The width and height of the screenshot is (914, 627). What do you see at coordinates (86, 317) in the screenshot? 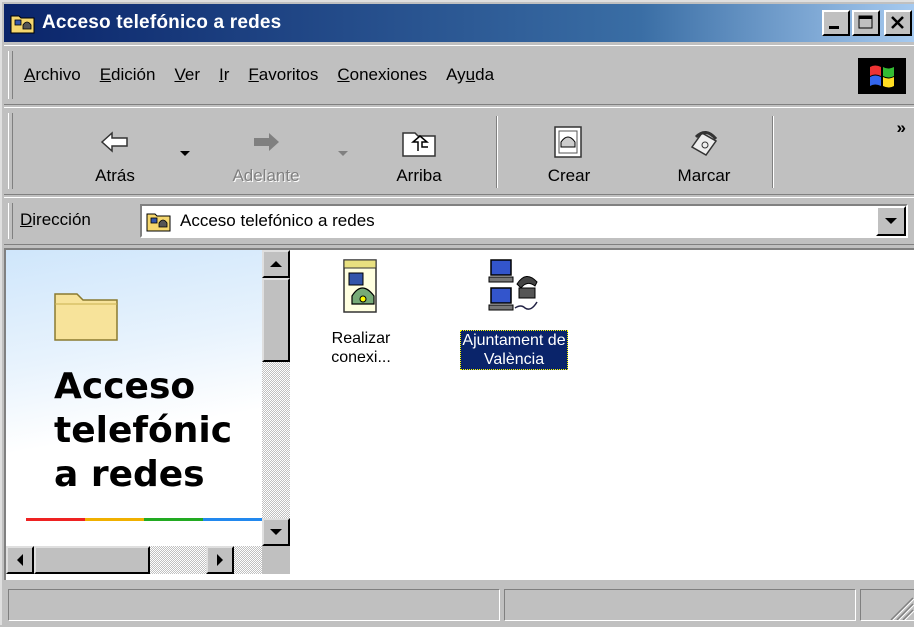
I see `folder-icon` at bounding box center [86, 317].